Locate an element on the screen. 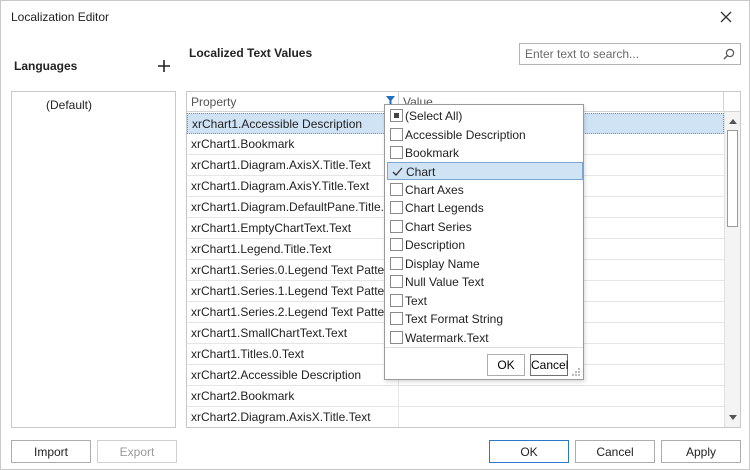 The image size is (750, 470). resize-grip-icon is located at coordinates (576, 372).